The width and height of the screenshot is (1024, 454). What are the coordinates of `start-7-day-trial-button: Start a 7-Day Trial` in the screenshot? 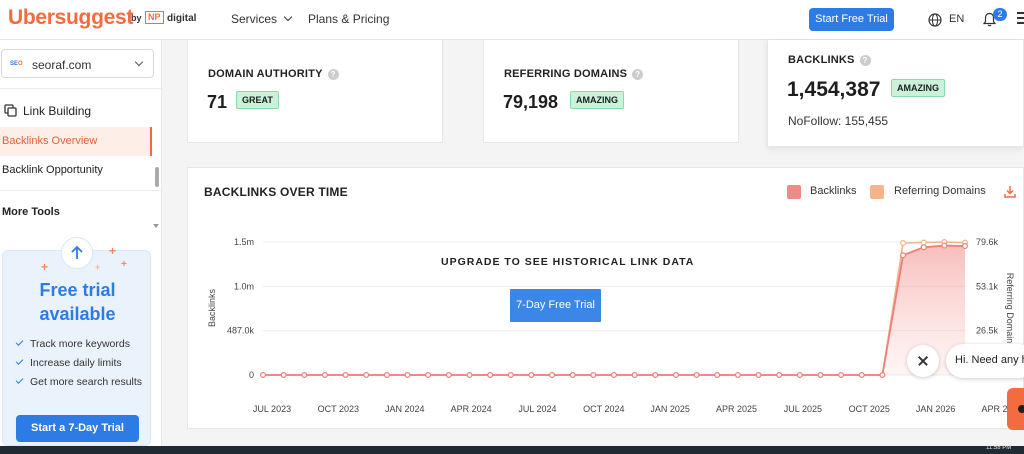 It's located at (77, 428).